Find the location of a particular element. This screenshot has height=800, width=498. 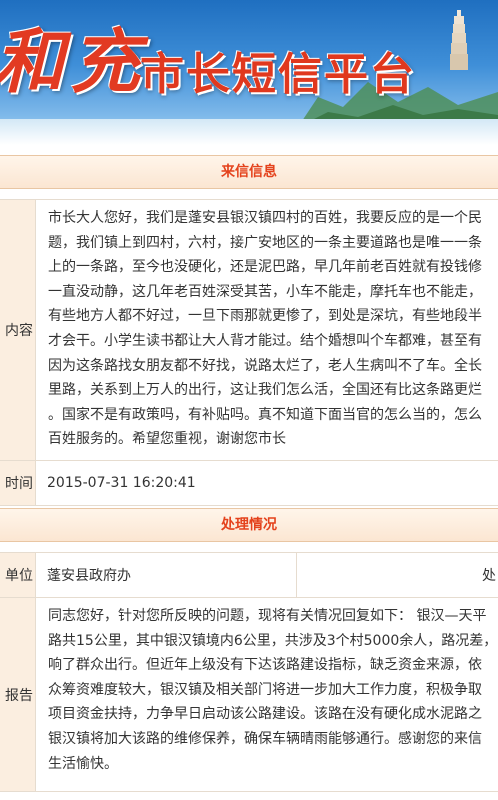

report-label: 报告 is located at coordinates (18, 694).